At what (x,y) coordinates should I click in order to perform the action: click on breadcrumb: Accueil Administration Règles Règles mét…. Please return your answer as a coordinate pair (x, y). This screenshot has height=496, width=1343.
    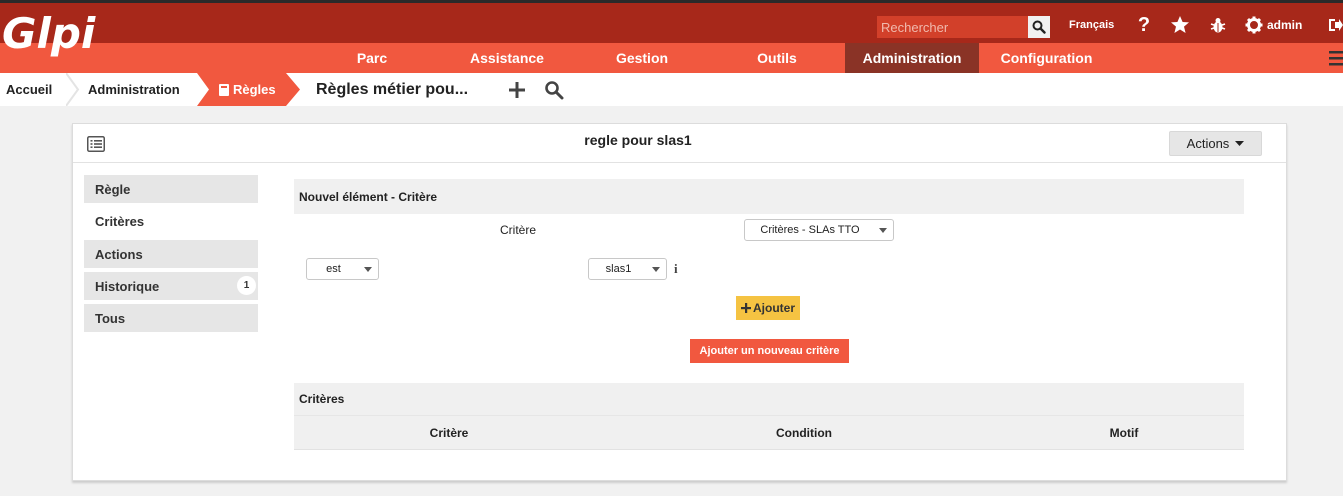
    Looking at the image, I should click on (671, 89).